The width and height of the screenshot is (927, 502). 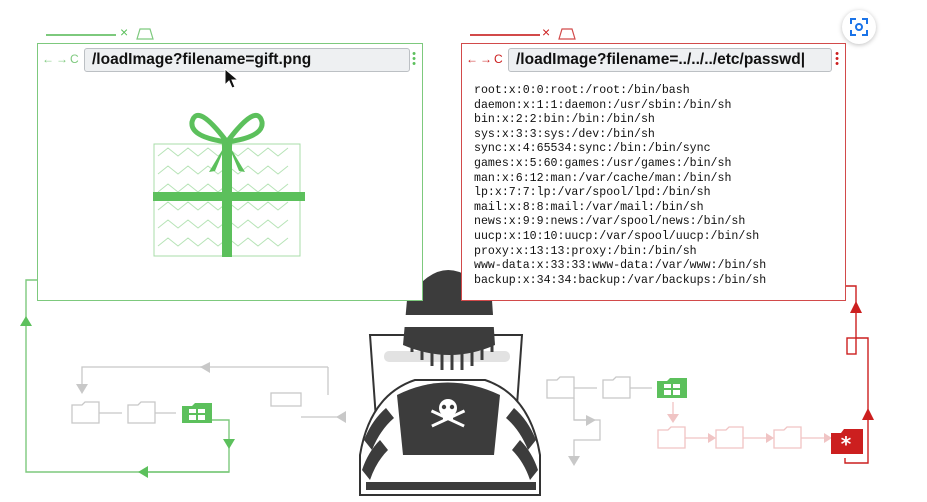 What do you see at coordinates (672, 388) in the screenshot?
I see `gift-folder-right` at bounding box center [672, 388].